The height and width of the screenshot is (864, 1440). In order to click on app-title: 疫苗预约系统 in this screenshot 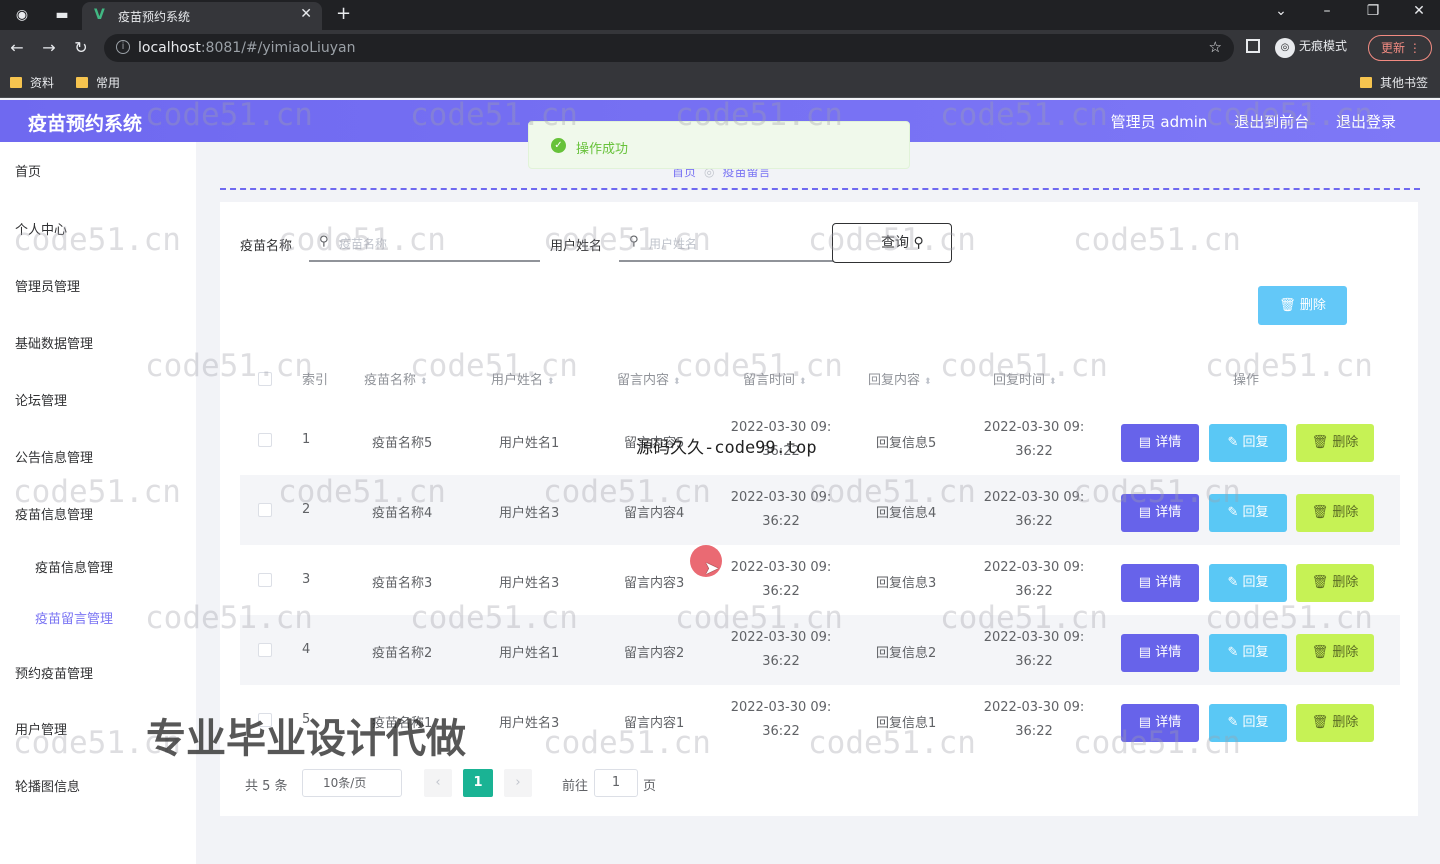, I will do `click(85, 124)`.